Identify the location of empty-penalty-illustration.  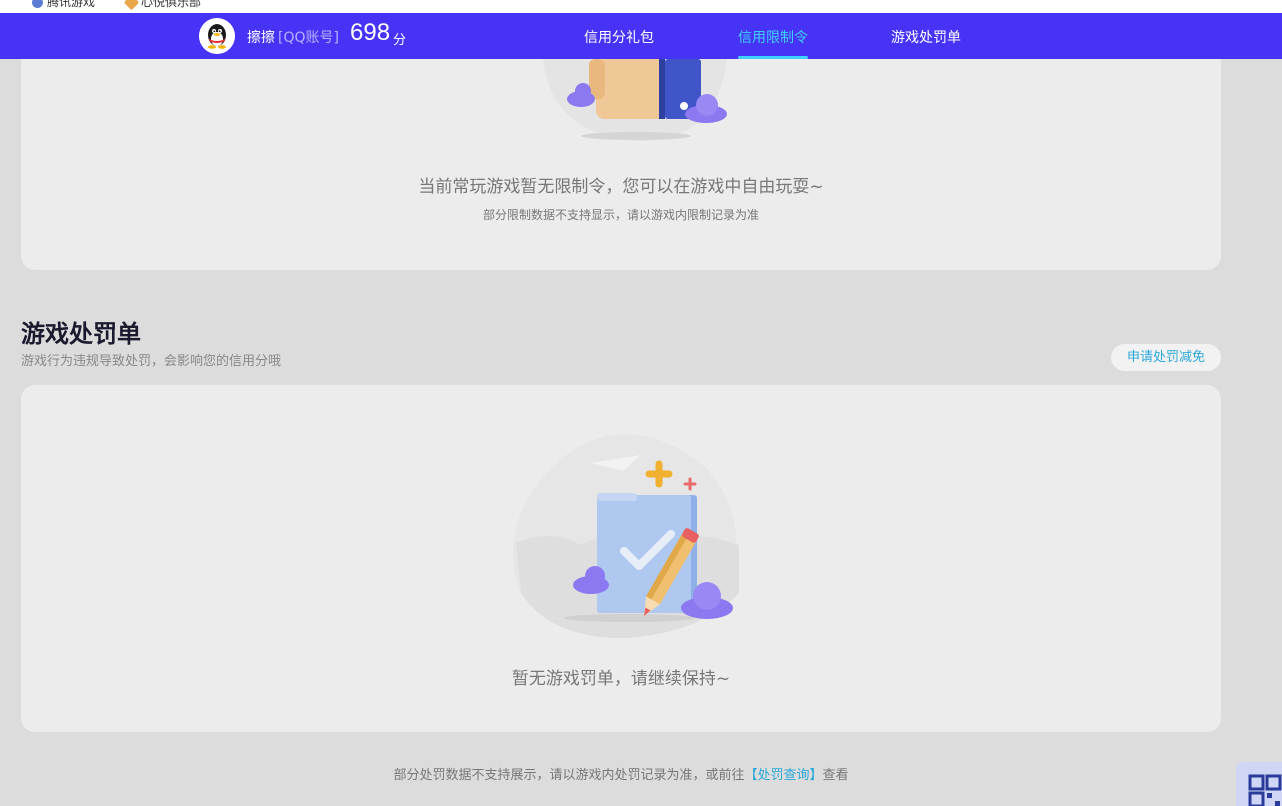
(626, 536).